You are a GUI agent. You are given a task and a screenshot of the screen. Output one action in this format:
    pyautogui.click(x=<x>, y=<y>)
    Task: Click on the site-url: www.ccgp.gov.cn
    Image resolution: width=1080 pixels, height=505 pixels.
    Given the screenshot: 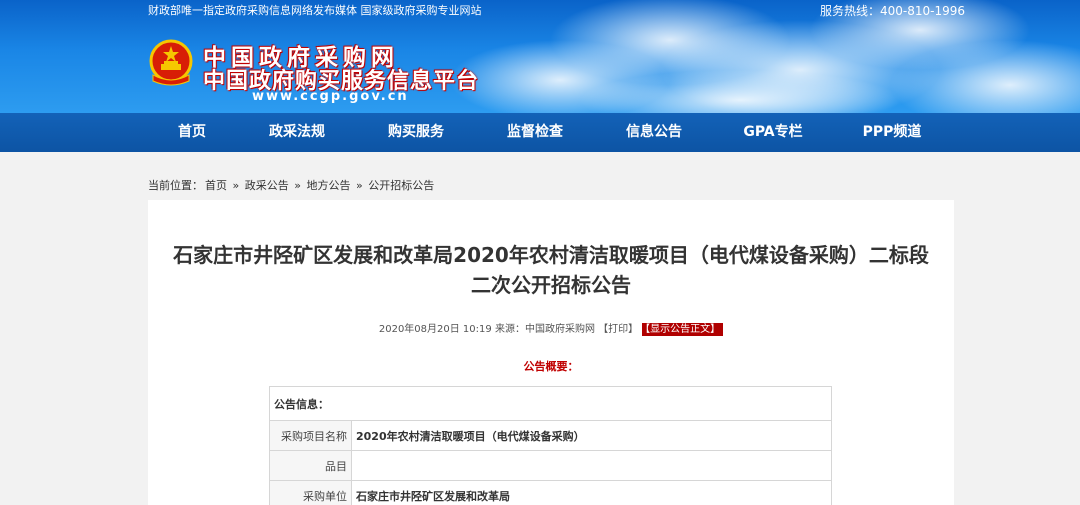 What is the action you would take?
    pyautogui.click(x=330, y=96)
    